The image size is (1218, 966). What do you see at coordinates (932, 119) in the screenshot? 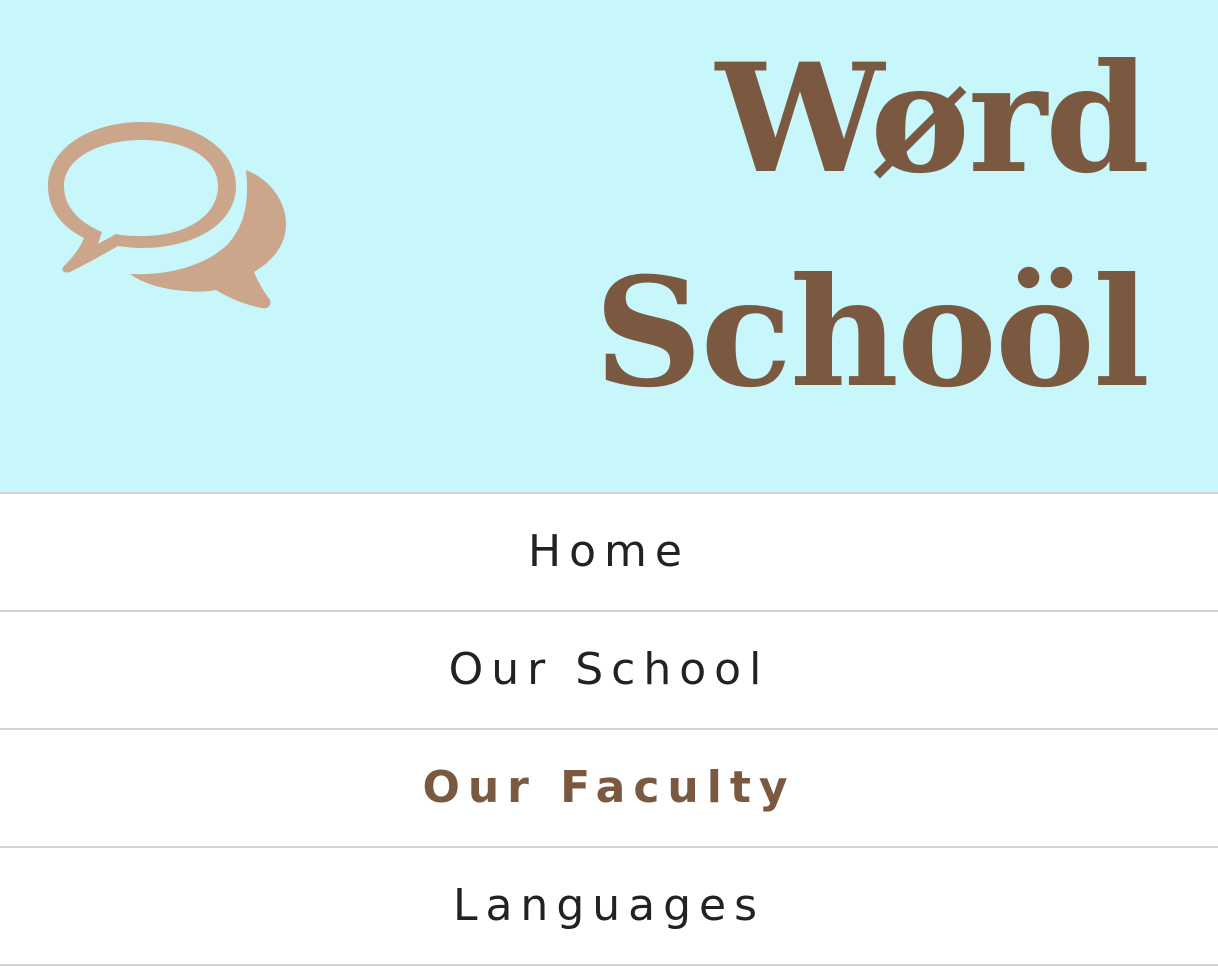
I see `site-title-line-1: Wørd` at bounding box center [932, 119].